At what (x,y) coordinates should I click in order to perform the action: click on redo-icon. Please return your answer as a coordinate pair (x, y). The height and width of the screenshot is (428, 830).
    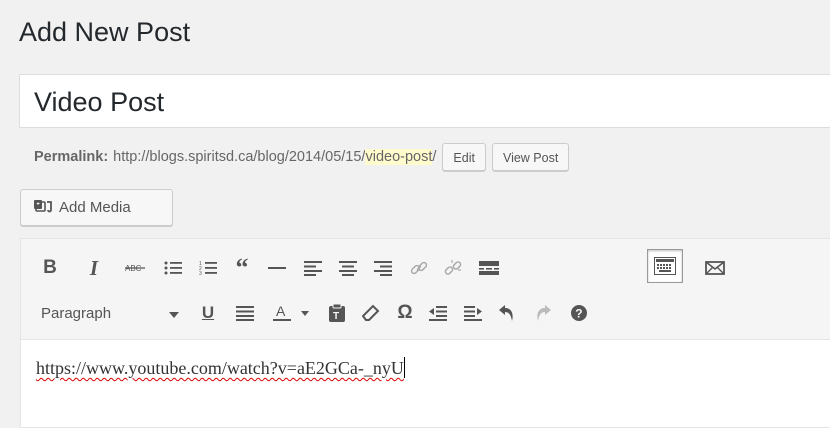
    Looking at the image, I should click on (543, 313).